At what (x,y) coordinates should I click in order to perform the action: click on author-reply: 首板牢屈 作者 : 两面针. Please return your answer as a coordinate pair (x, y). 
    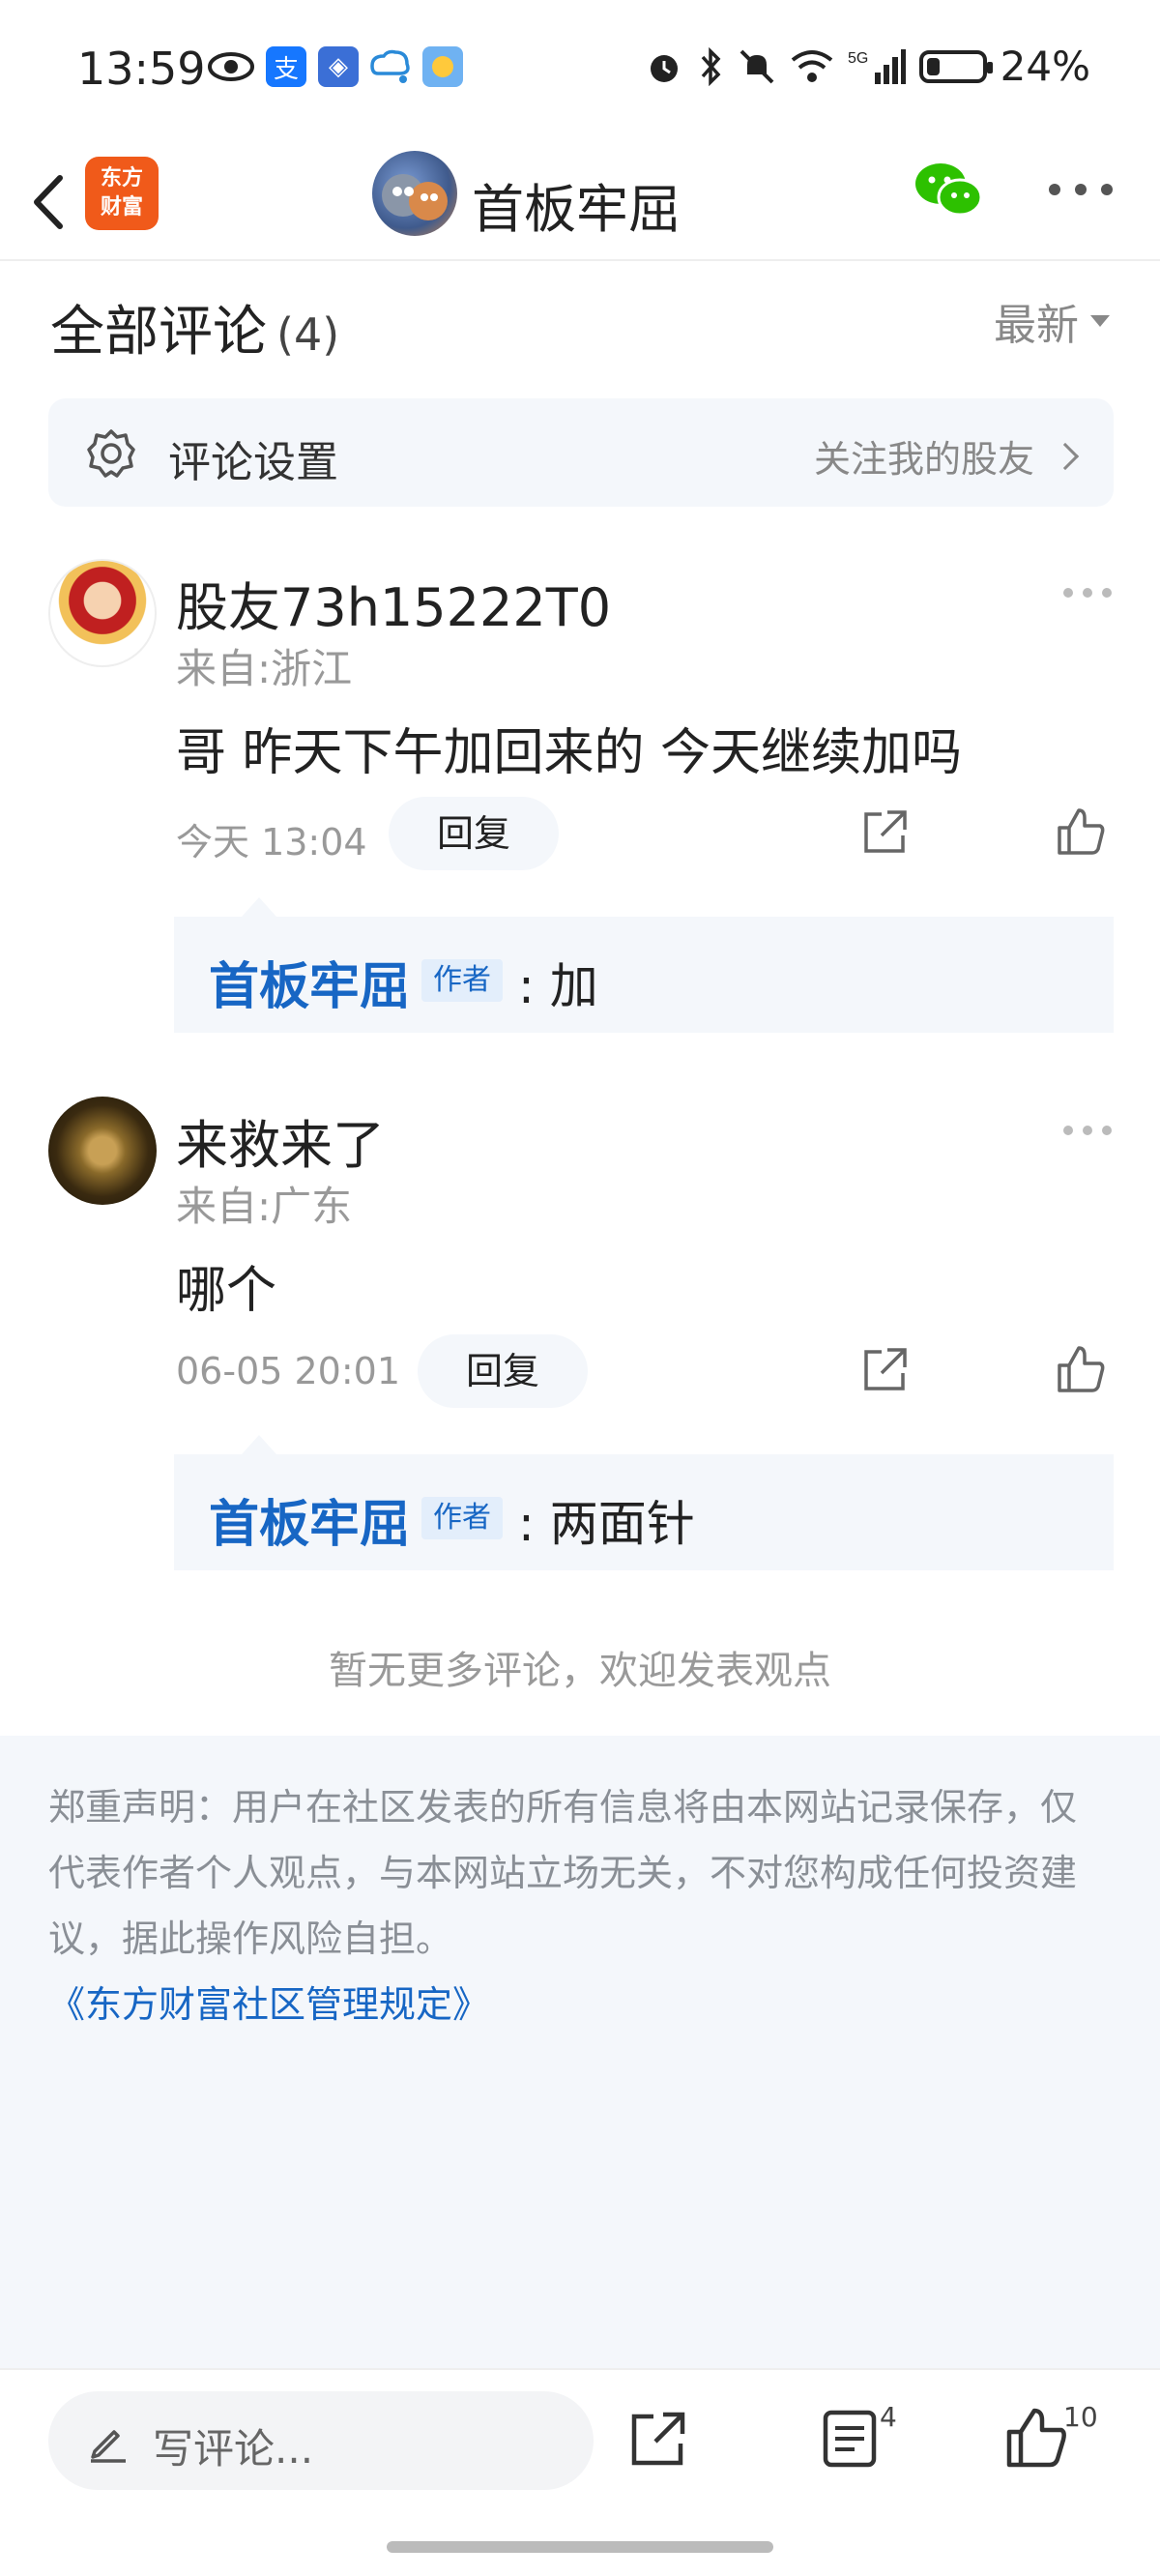
    Looking at the image, I should click on (644, 1502).